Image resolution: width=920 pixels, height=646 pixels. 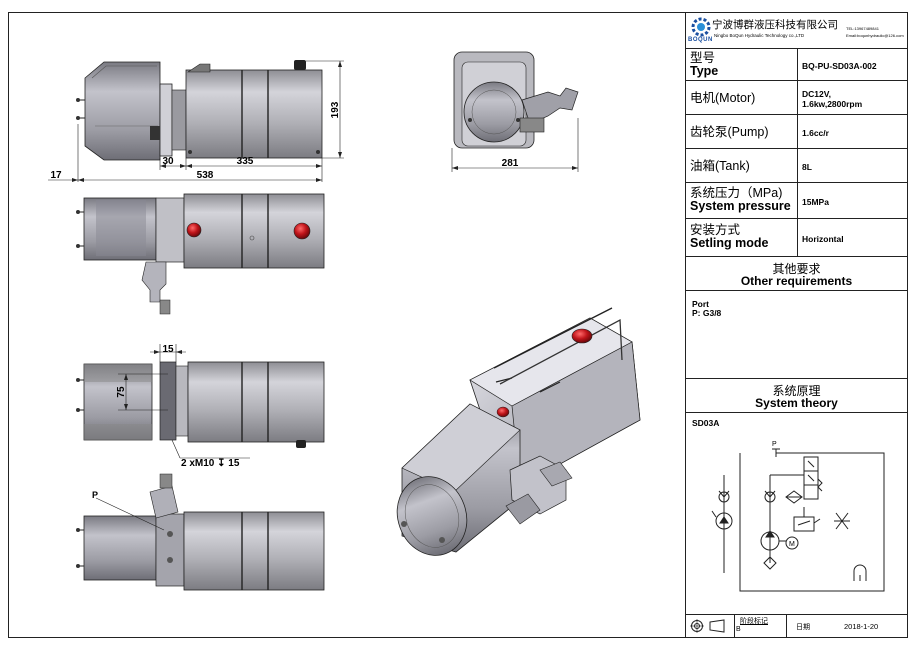 What do you see at coordinates (302, 231) in the screenshot?
I see `red-filler-cap` at bounding box center [302, 231].